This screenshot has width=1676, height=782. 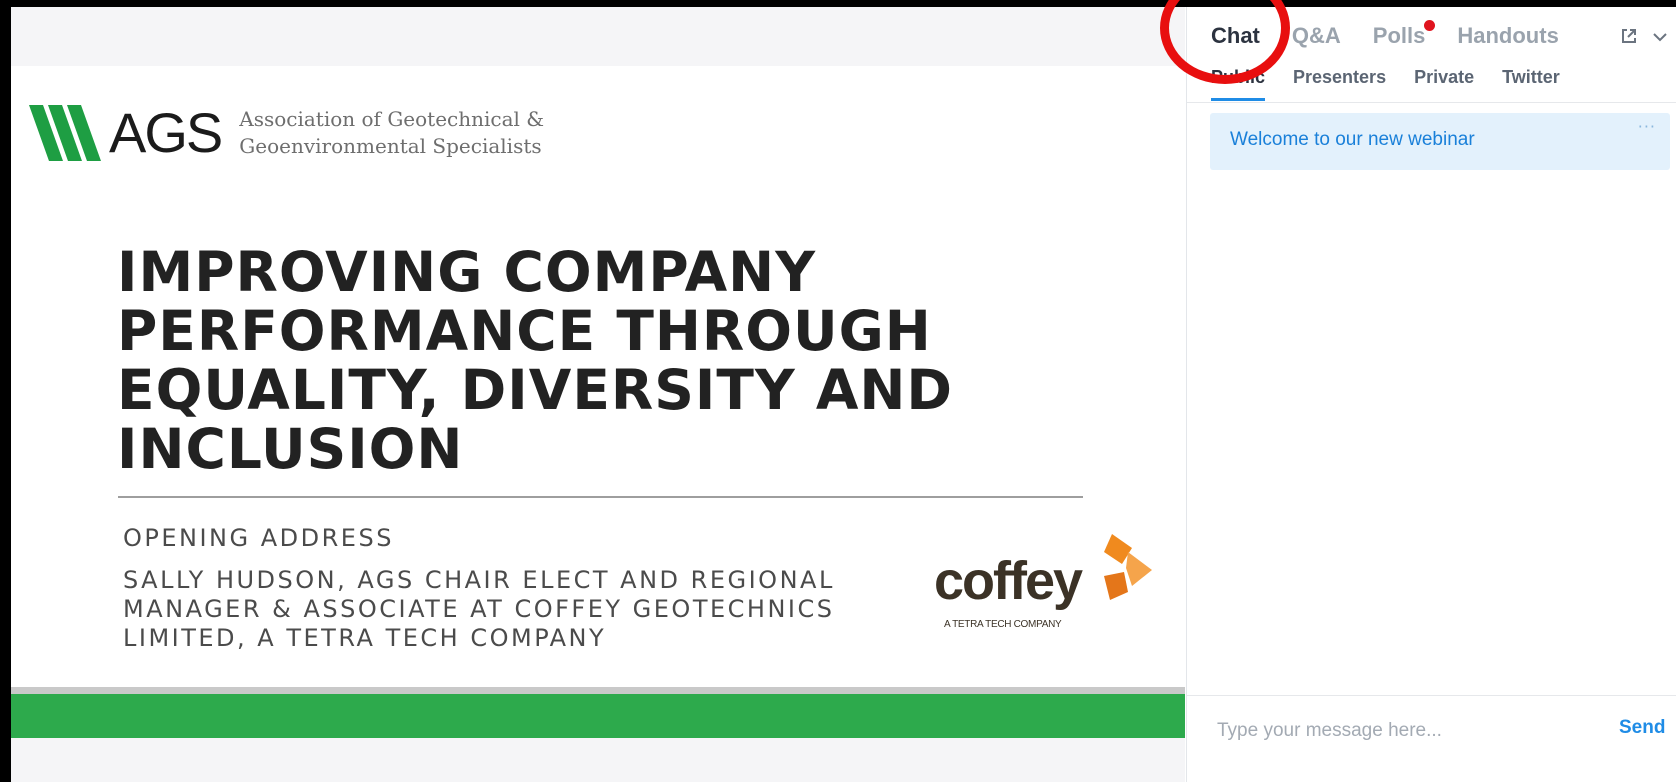 I want to click on panel-controls, so click(x=1637, y=38).